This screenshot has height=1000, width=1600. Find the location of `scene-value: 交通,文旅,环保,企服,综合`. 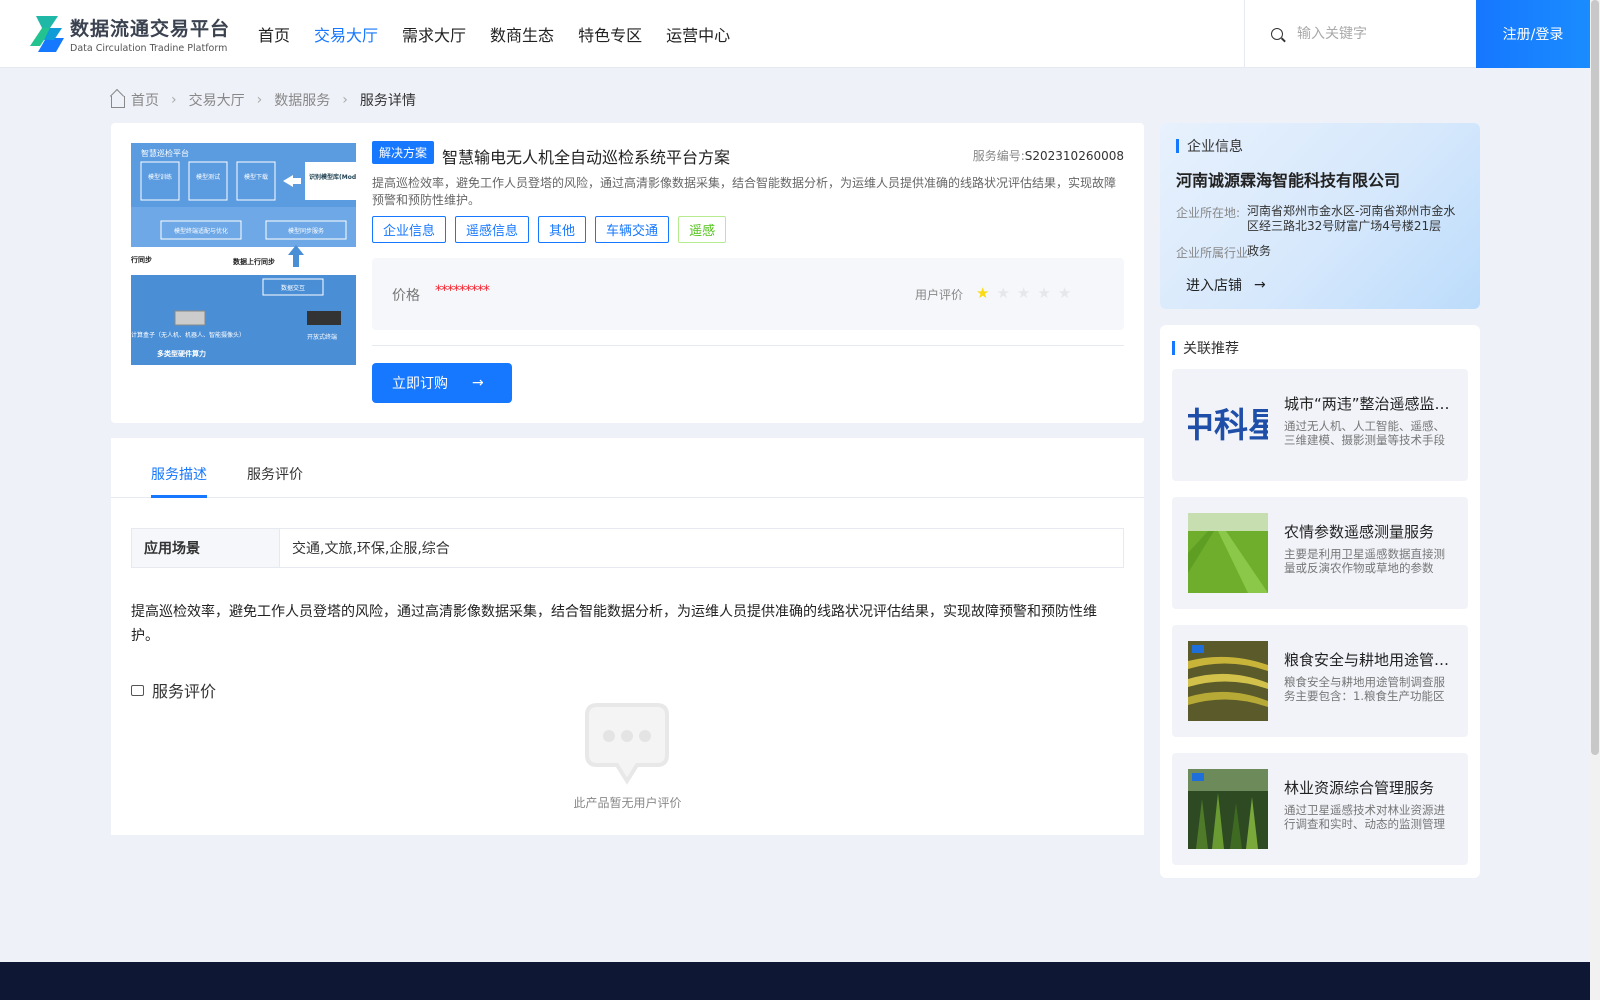

scene-value: 交通,文旅,环保,企服,综合 is located at coordinates (371, 549).